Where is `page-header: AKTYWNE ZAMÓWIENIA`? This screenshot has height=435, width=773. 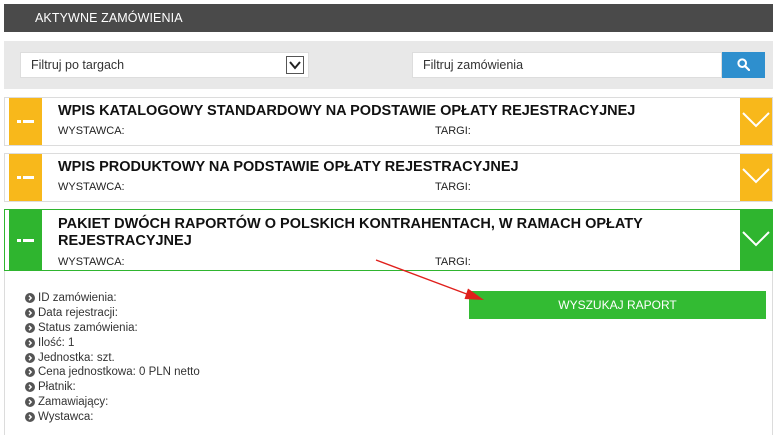
page-header: AKTYWNE ZAMÓWIENIA is located at coordinates (388, 18).